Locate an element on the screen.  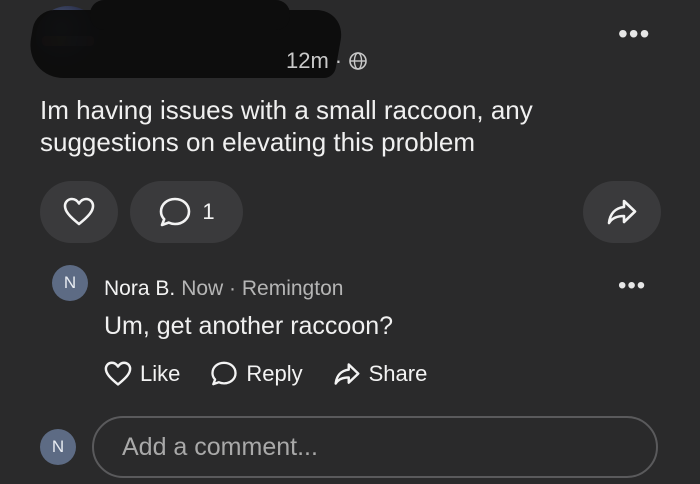
redacted-author-name-top is located at coordinates (190, 15).